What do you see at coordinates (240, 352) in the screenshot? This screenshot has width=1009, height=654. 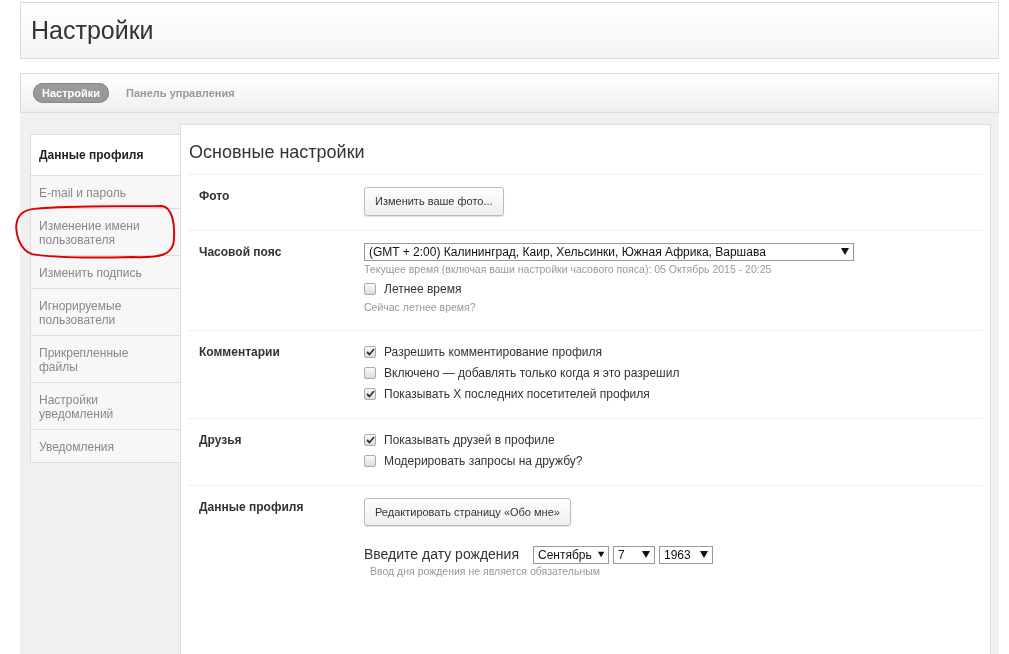 I see `field-label: Комментарии` at bounding box center [240, 352].